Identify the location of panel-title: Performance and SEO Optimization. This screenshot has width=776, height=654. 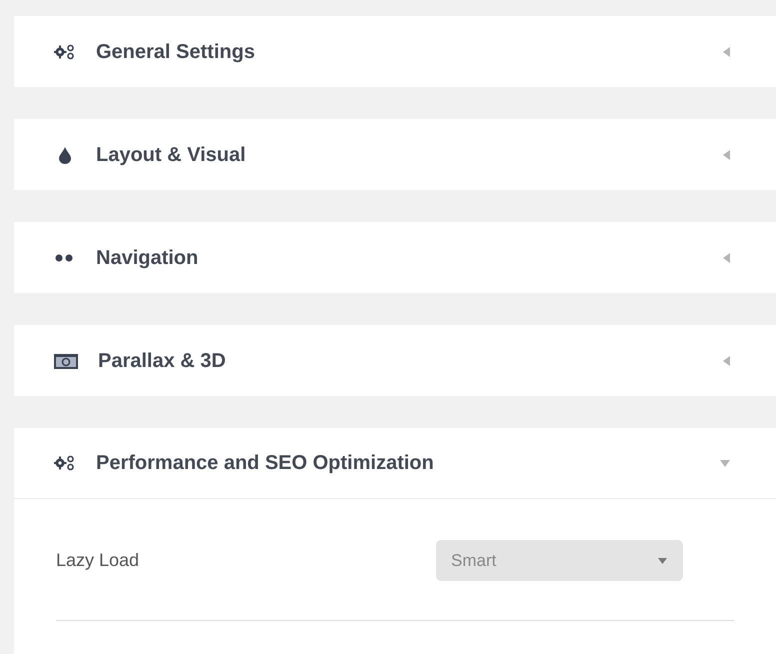
(265, 463).